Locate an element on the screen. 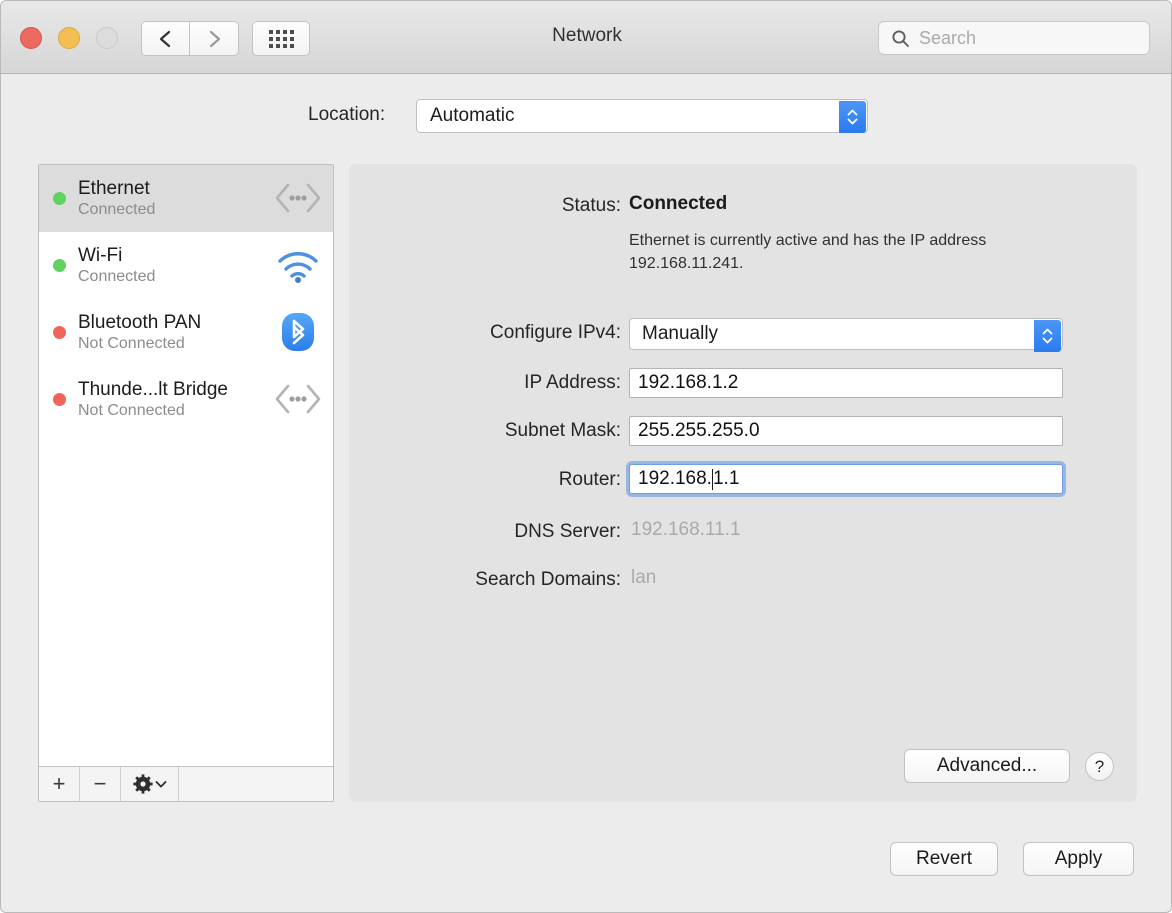 This screenshot has height=913, width=1172. remove-service-button: − is located at coordinates (100, 784).